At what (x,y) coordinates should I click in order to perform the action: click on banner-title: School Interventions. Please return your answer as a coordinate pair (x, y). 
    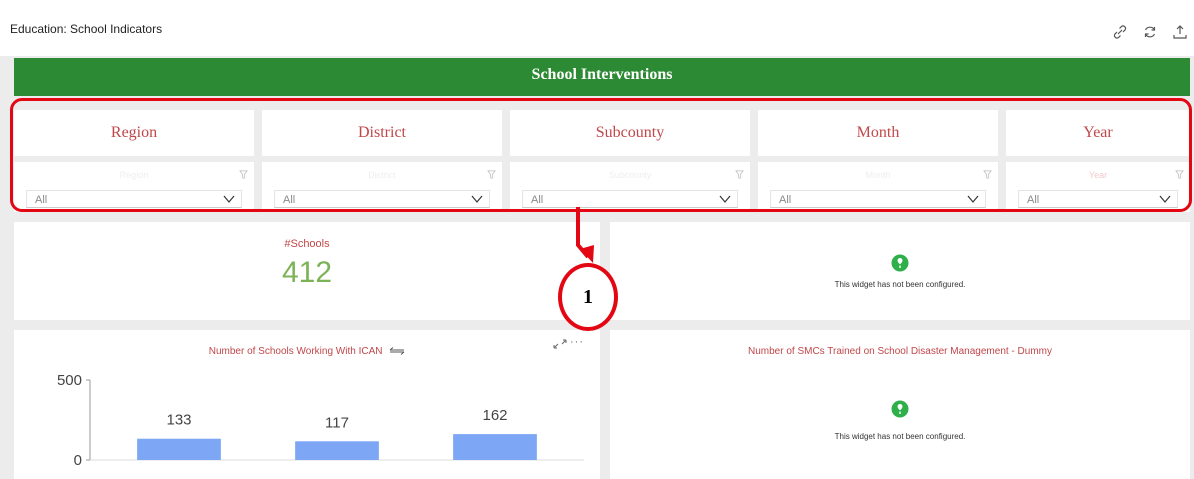
    Looking at the image, I should click on (602, 74).